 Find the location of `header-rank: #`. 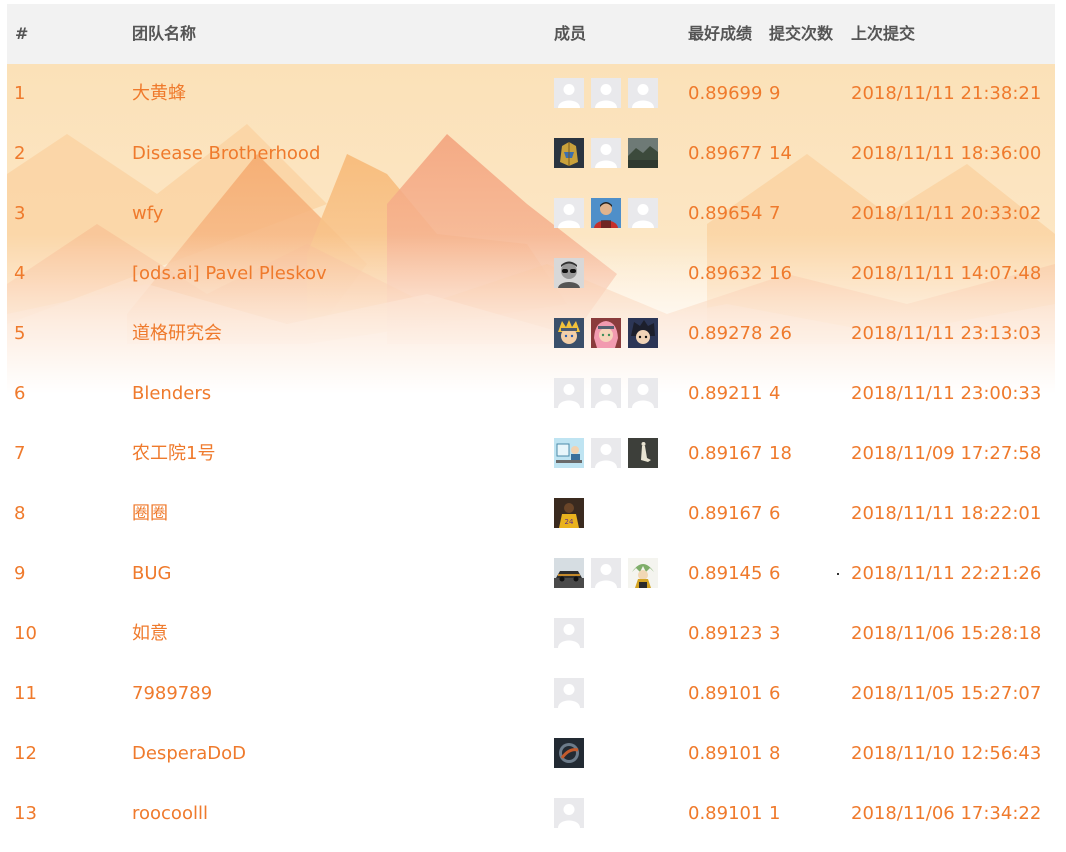

header-rank: # is located at coordinates (22, 33).